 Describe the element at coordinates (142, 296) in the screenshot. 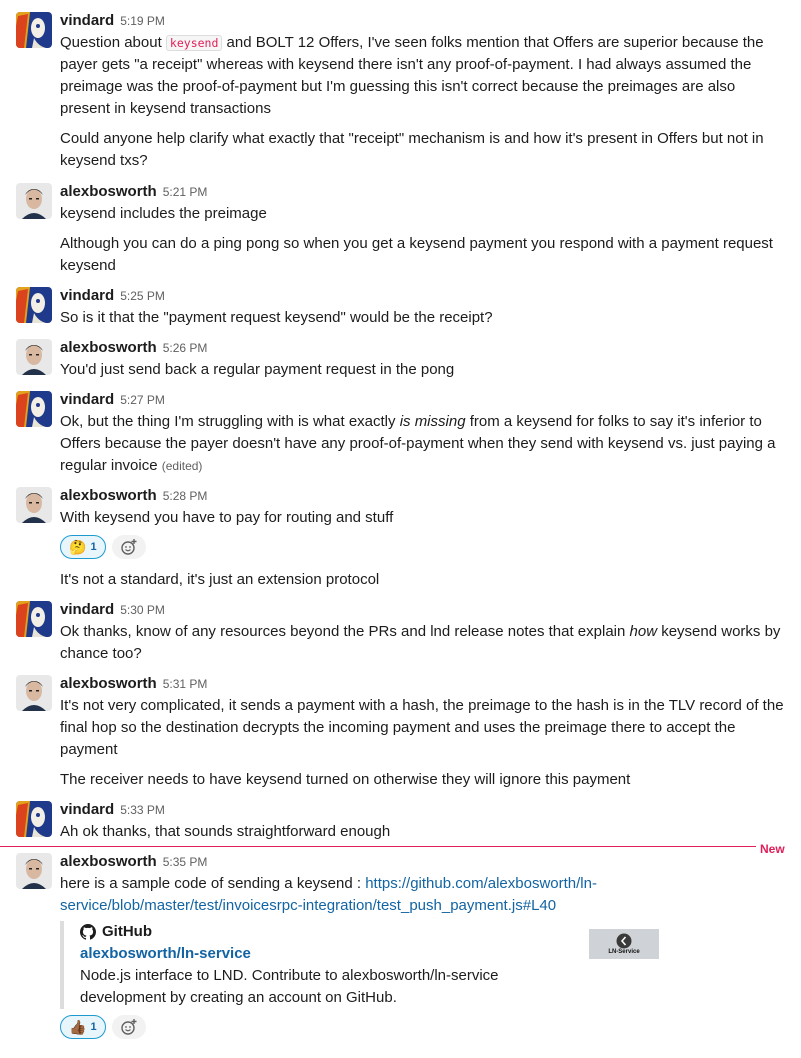

I see `timestamp: 5:25 PM` at that location.